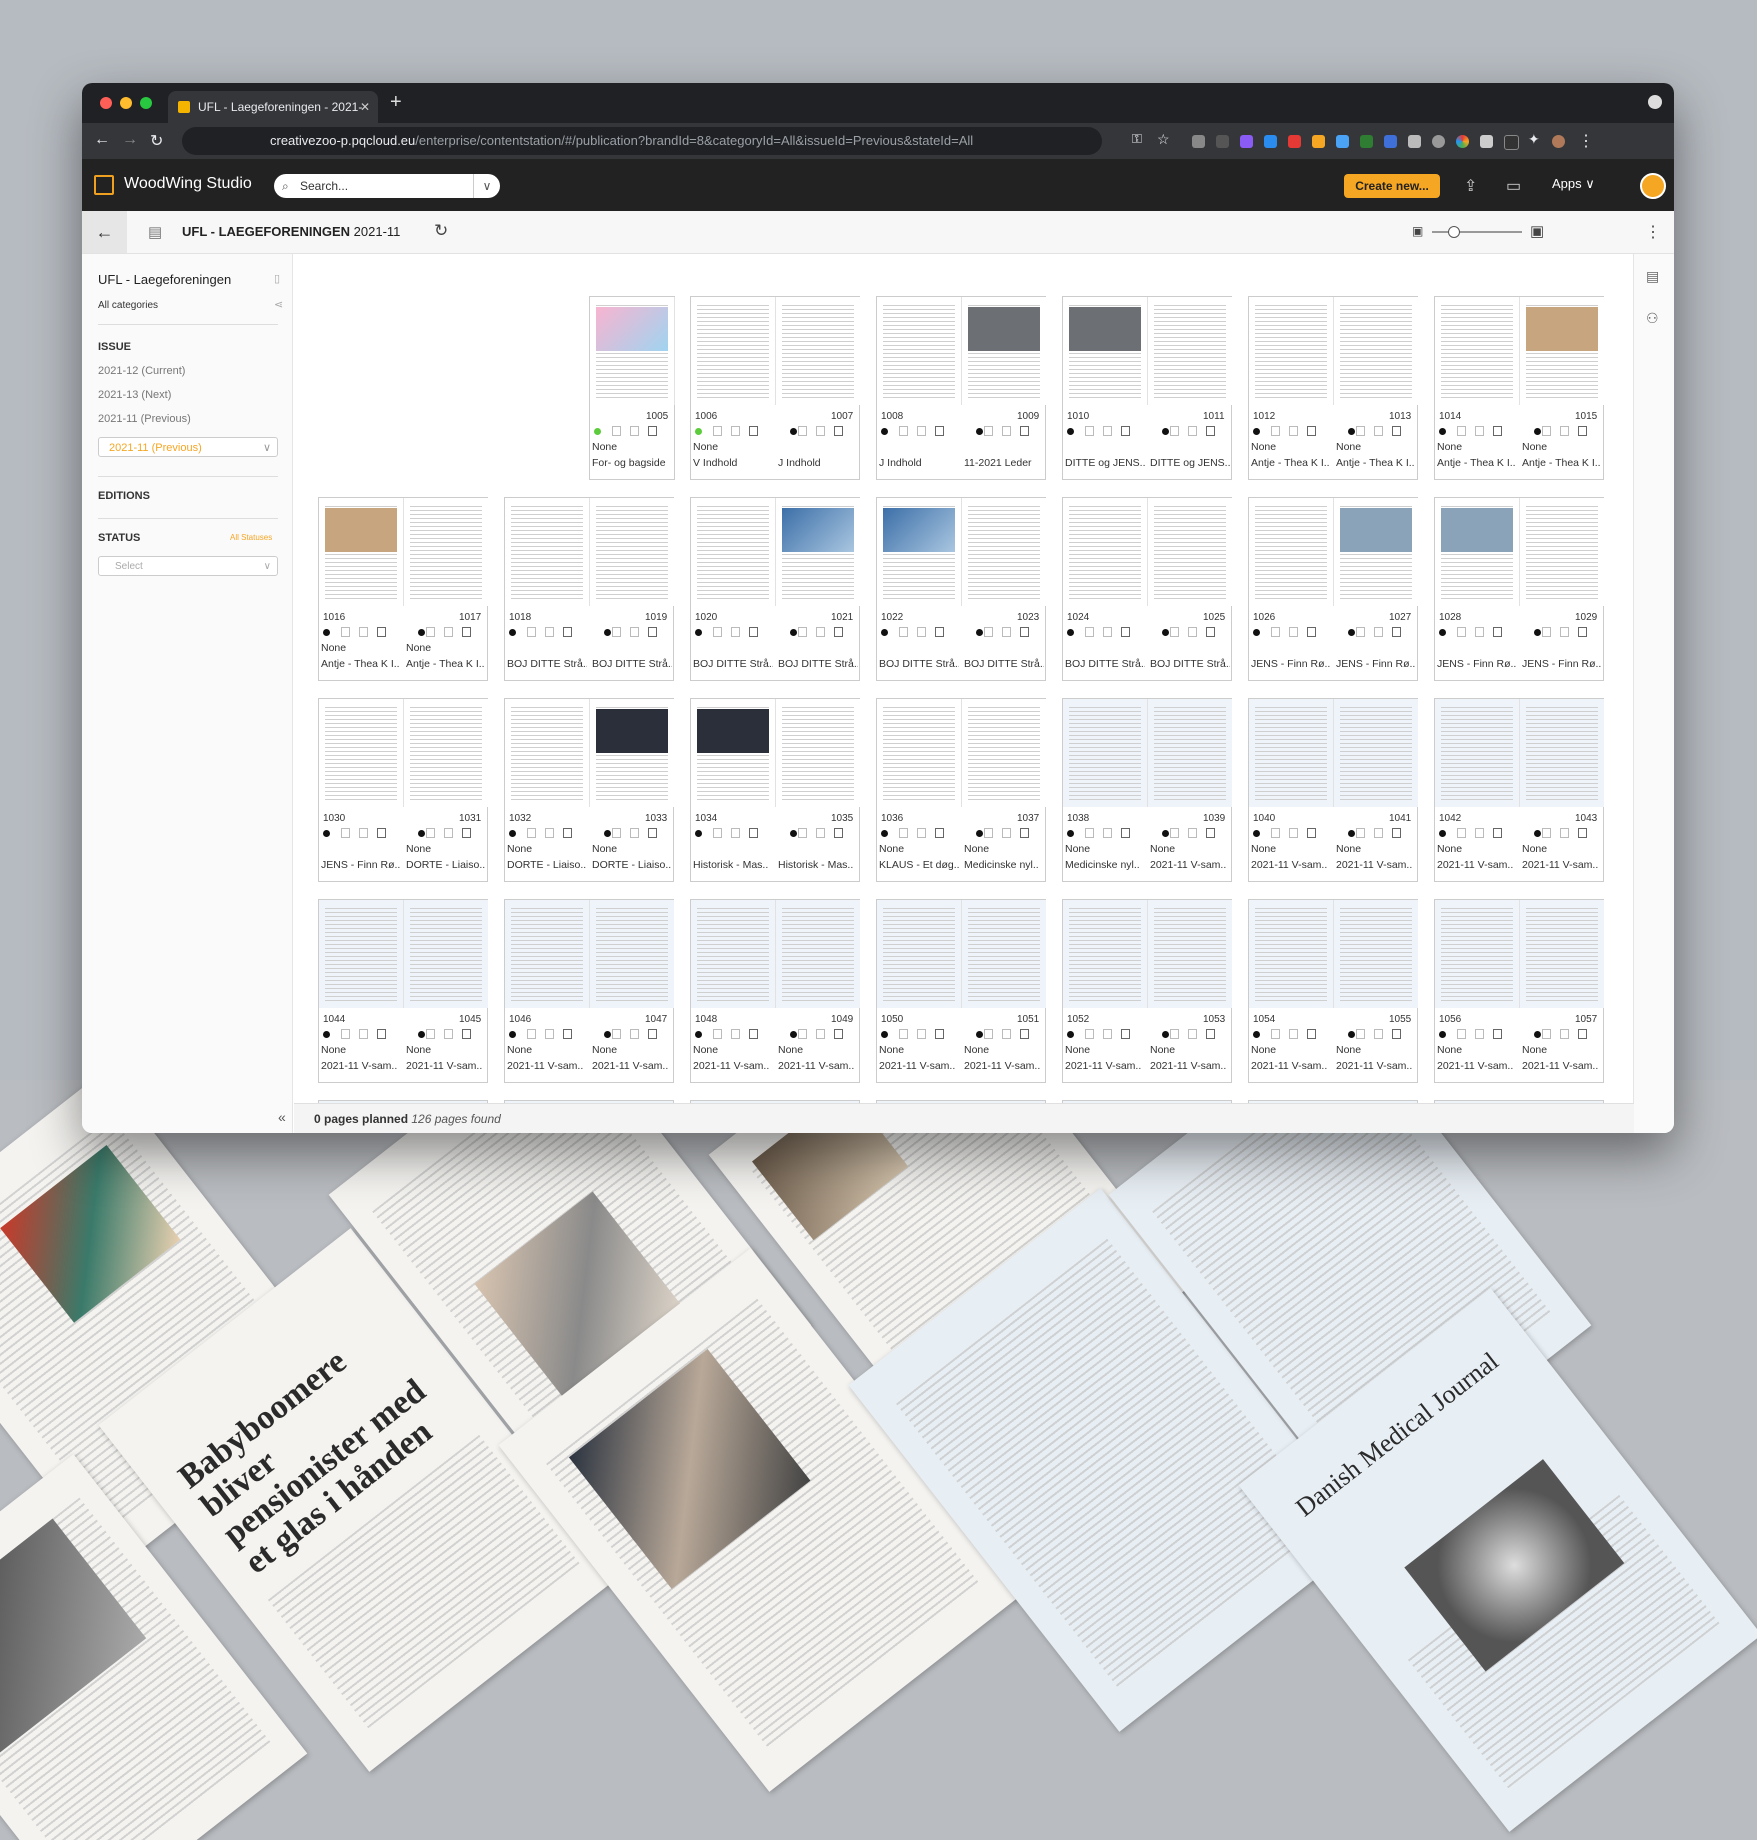 Image resolution: width=1757 pixels, height=1840 pixels. I want to click on close-window-button, so click(106, 103).